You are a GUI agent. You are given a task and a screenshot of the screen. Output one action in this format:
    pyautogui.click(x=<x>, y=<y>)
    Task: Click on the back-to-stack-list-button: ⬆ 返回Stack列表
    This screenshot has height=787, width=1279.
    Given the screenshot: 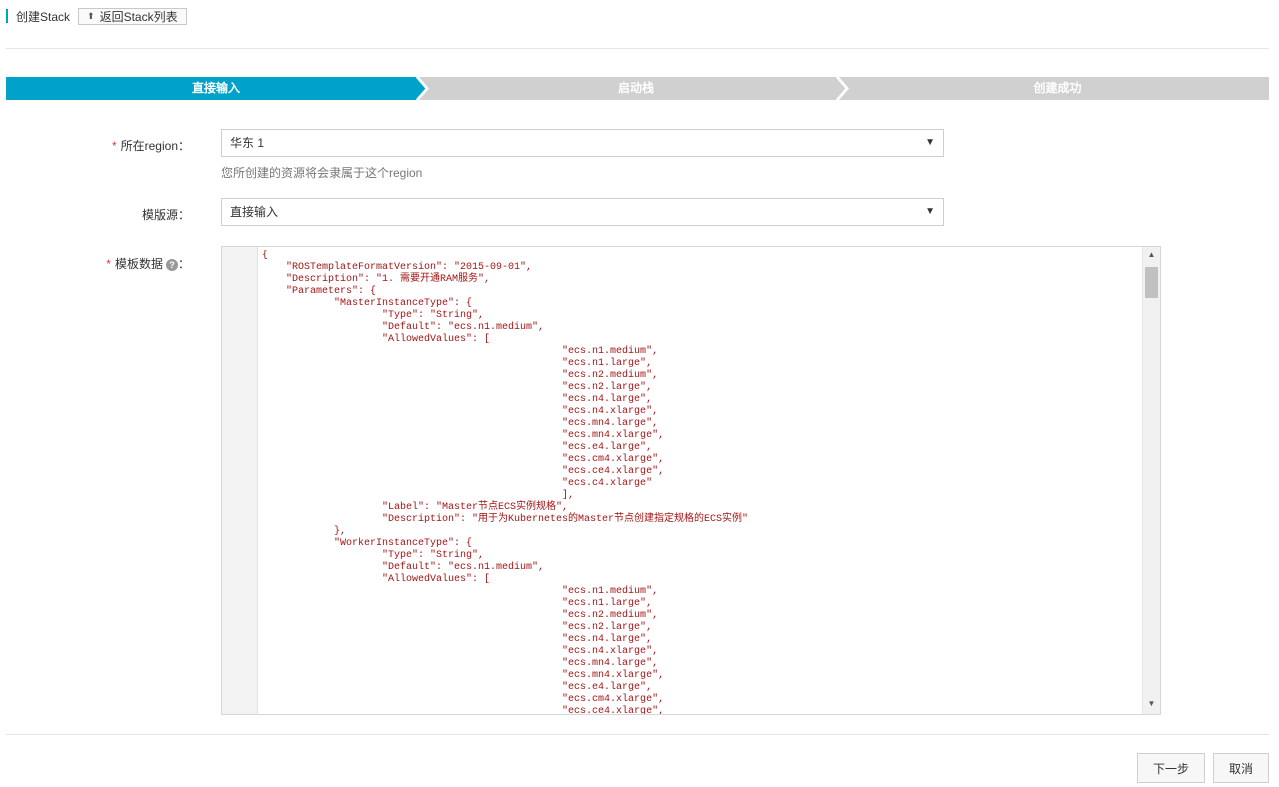 What is the action you would take?
    pyautogui.click(x=132, y=16)
    